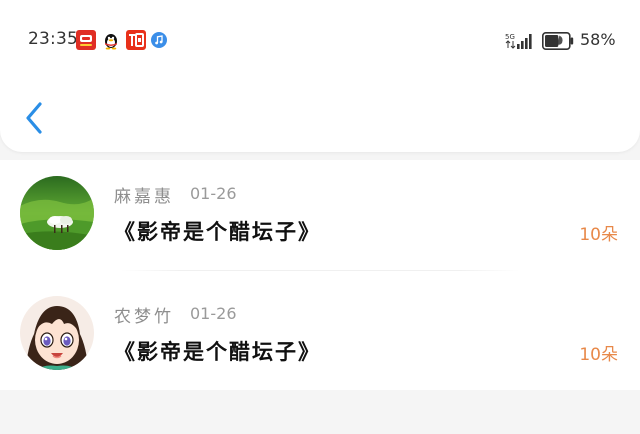 This screenshot has height=434, width=640. Describe the element at coordinates (57, 213) in the screenshot. I see `green-landscape-avatar` at that location.